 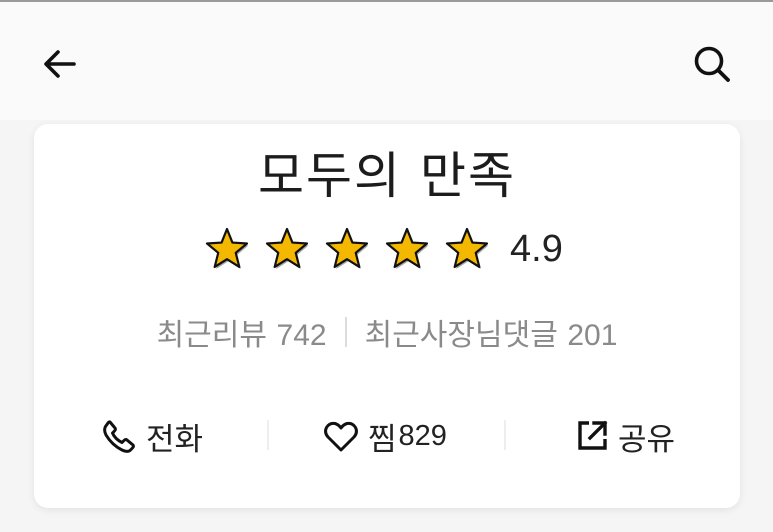 I want to click on call-button: 전화, so click(x=151, y=436).